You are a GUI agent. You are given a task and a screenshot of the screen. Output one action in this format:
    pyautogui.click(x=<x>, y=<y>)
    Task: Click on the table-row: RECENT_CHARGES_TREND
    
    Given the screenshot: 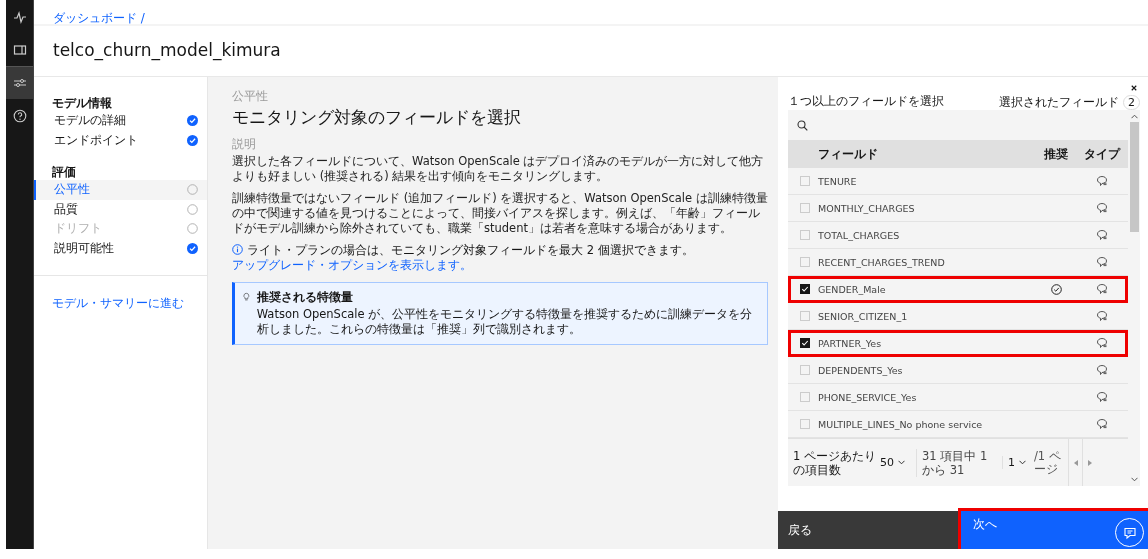 What is the action you would take?
    pyautogui.click(x=958, y=262)
    